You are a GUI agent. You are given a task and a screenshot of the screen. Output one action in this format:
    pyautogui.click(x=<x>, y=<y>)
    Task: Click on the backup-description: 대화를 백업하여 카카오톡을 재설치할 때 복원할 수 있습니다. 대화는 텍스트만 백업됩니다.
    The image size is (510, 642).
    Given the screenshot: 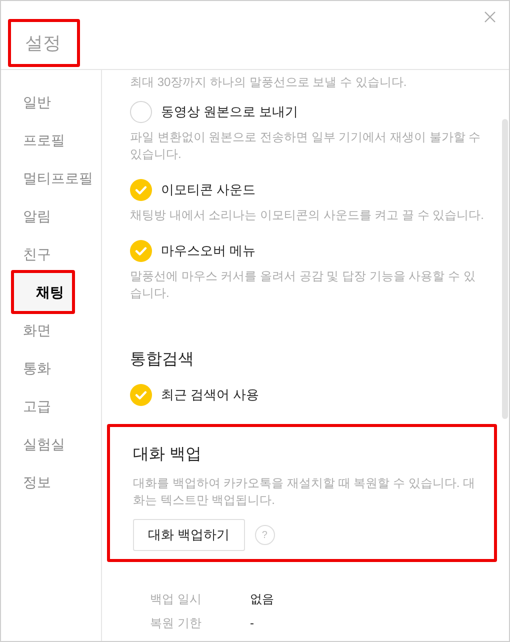 What is the action you would take?
    pyautogui.click(x=304, y=492)
    